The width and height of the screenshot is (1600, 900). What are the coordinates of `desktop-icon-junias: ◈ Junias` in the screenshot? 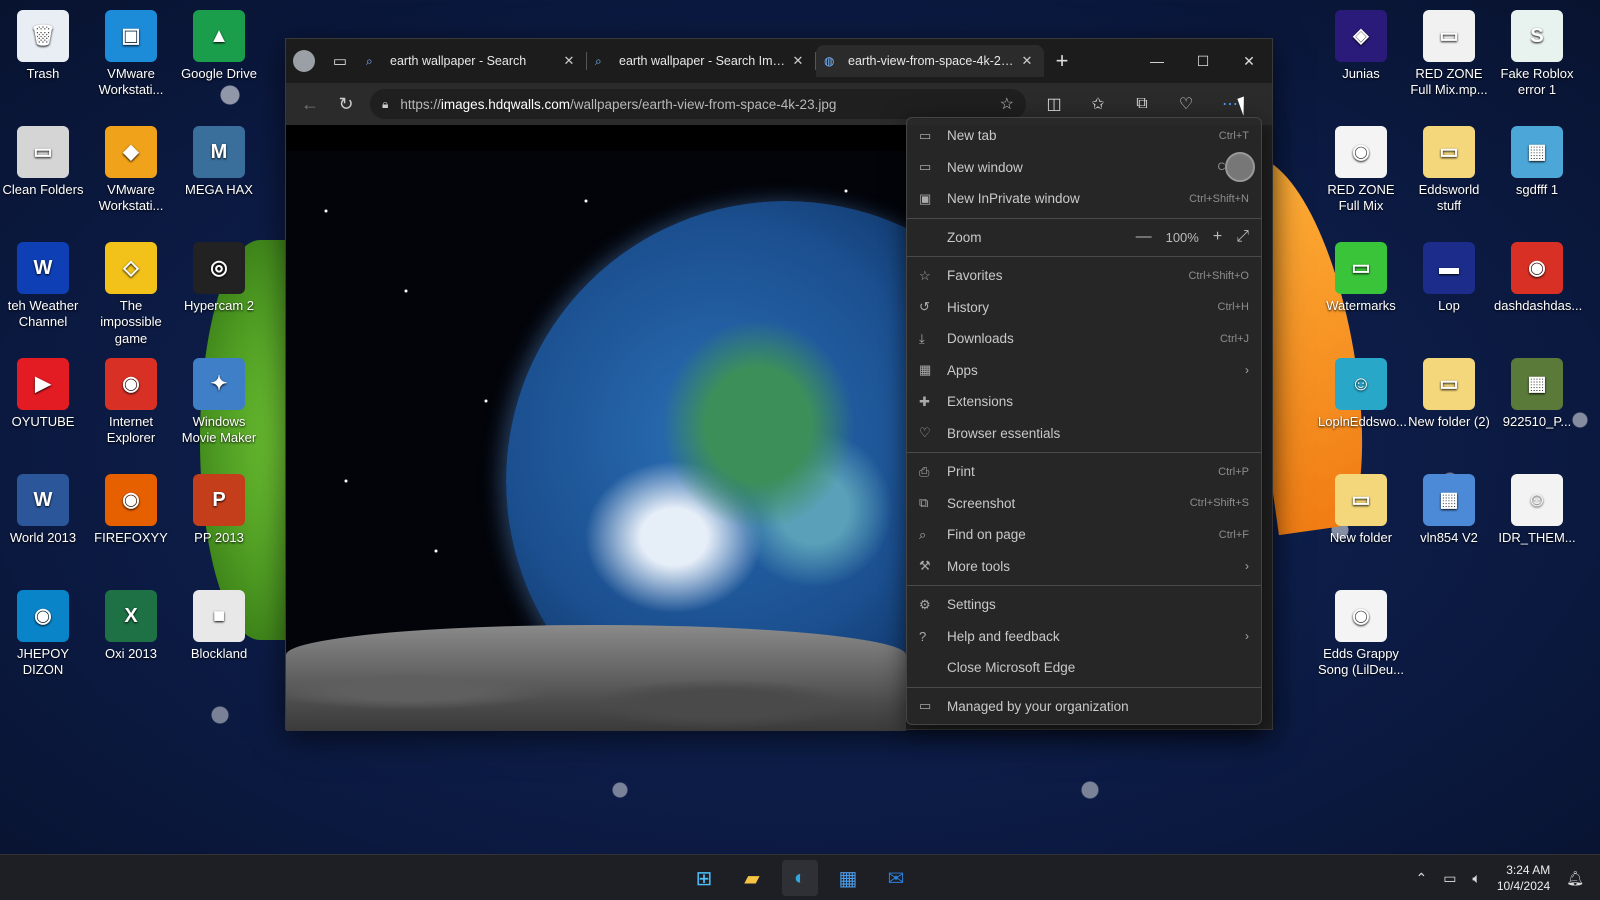 It's located at (1361, 46).